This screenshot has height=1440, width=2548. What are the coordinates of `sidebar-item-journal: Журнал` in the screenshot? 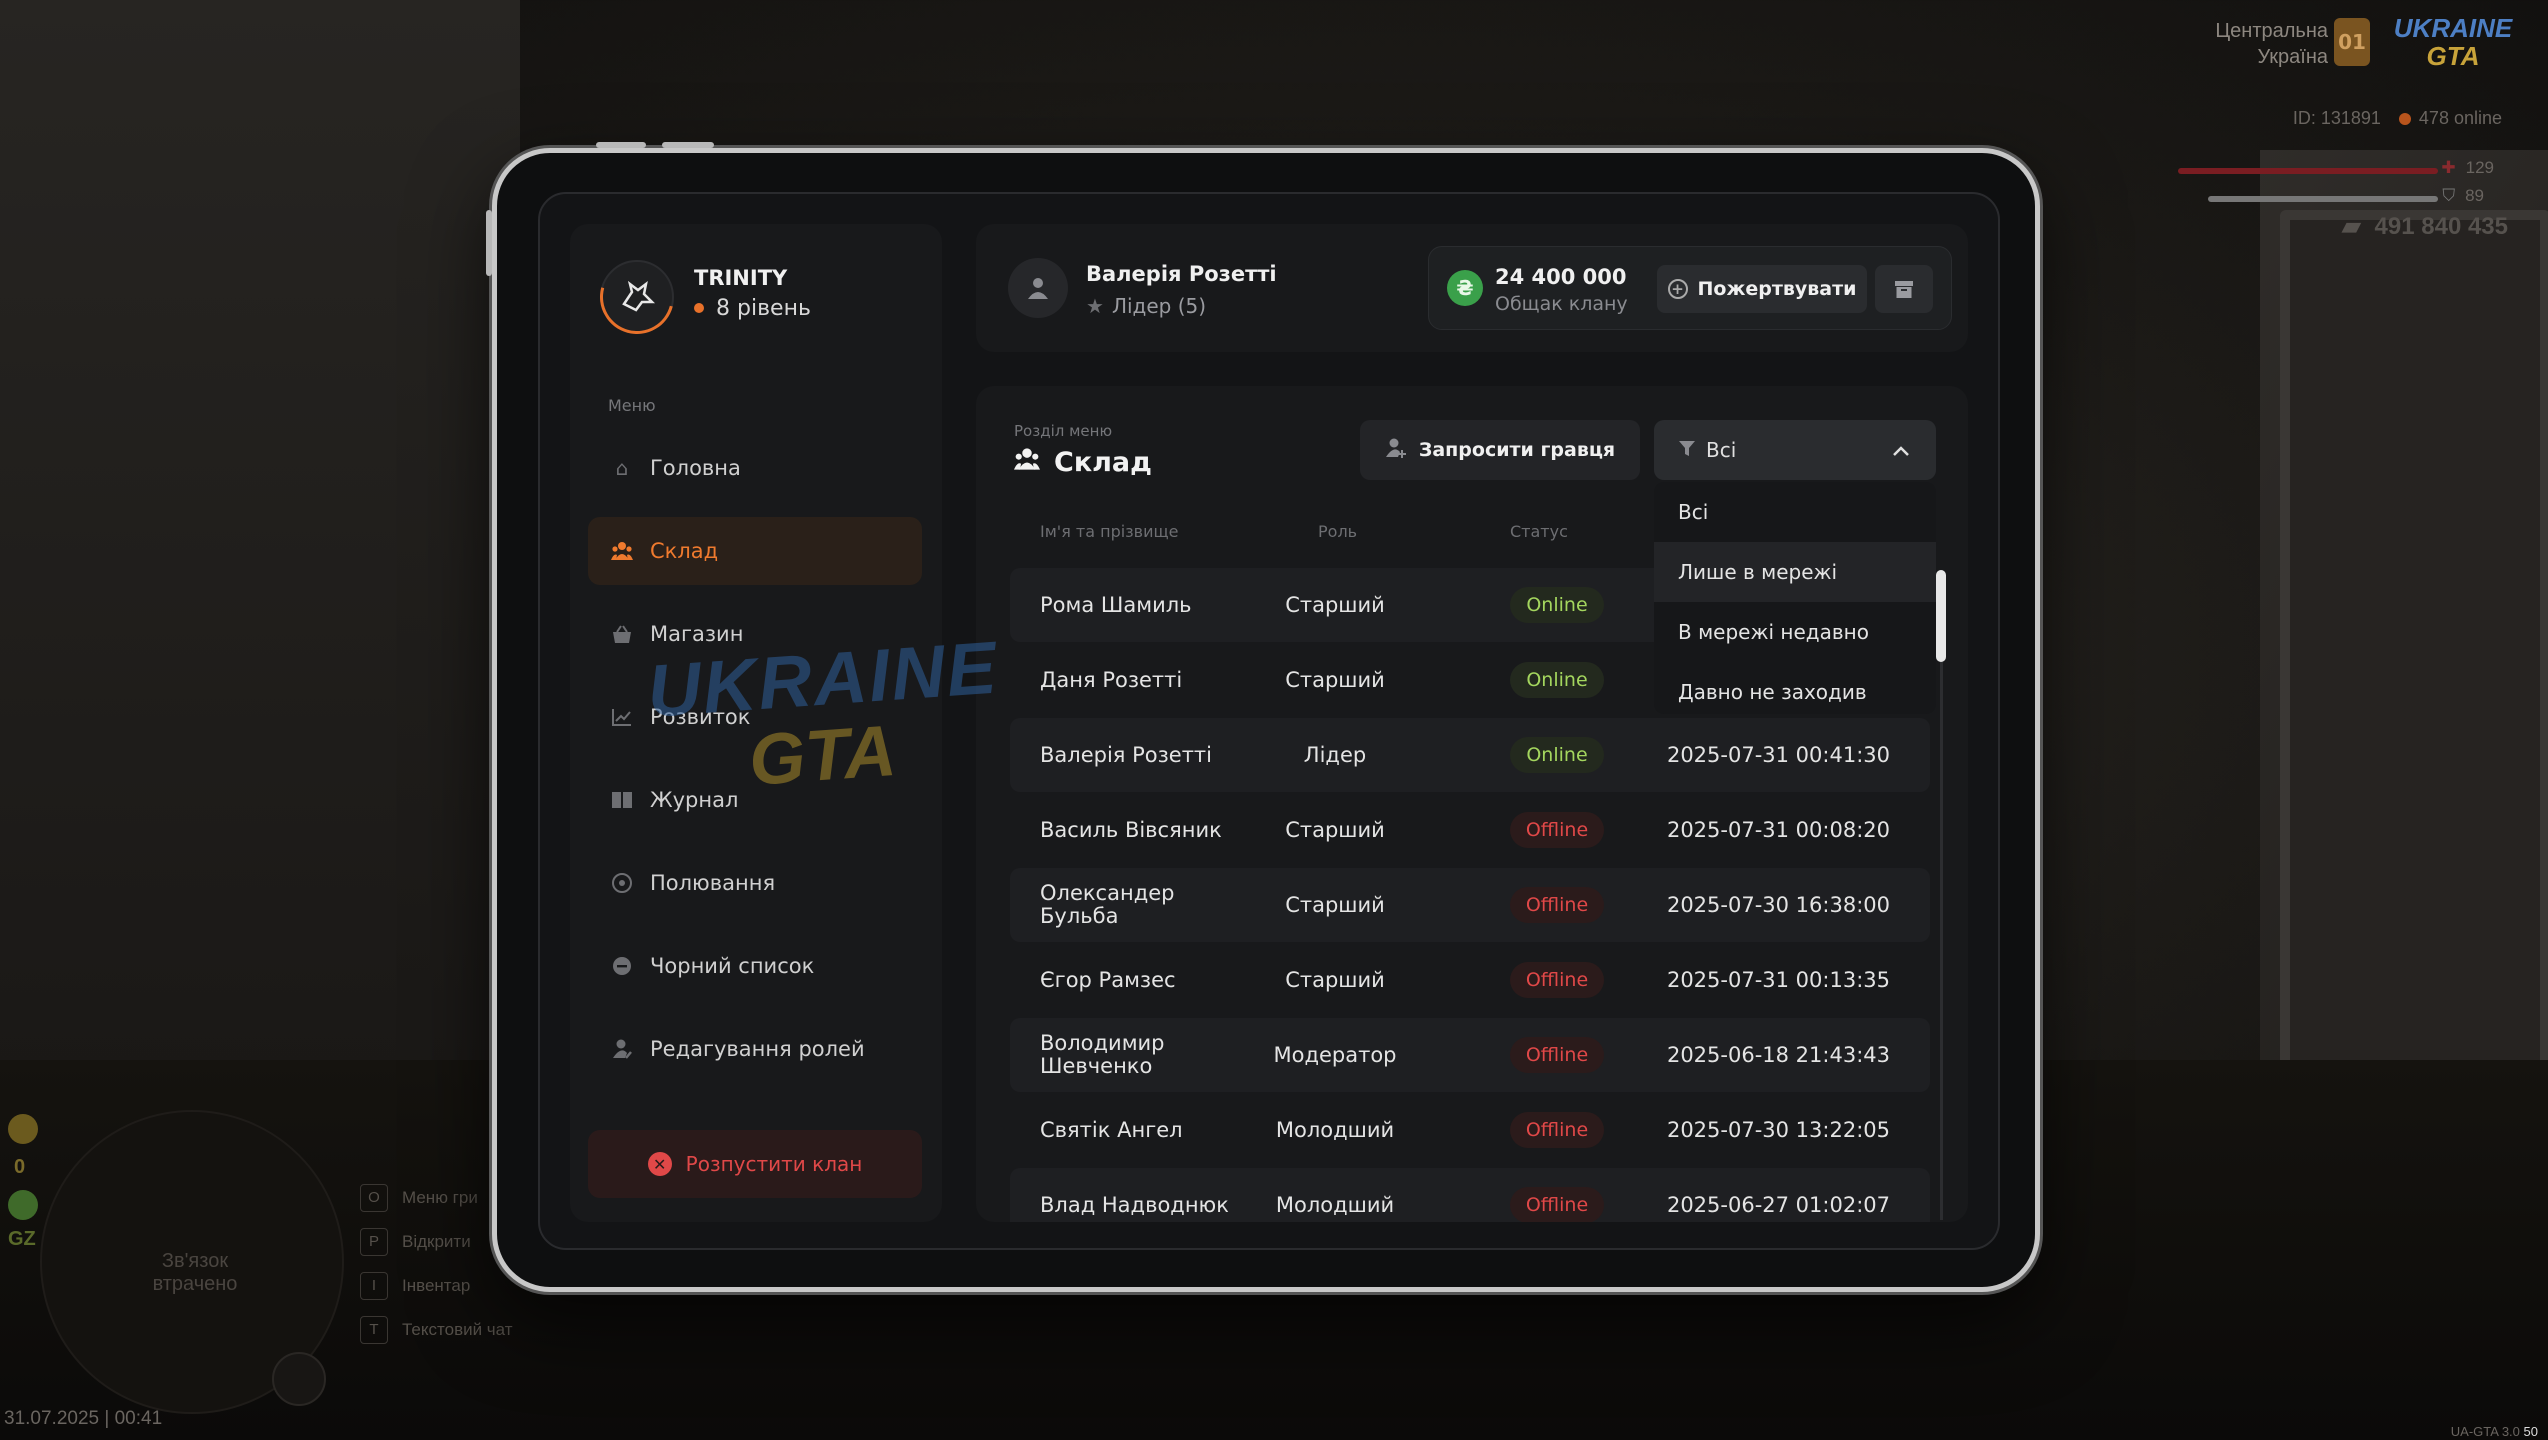 It's located at (755, 800).